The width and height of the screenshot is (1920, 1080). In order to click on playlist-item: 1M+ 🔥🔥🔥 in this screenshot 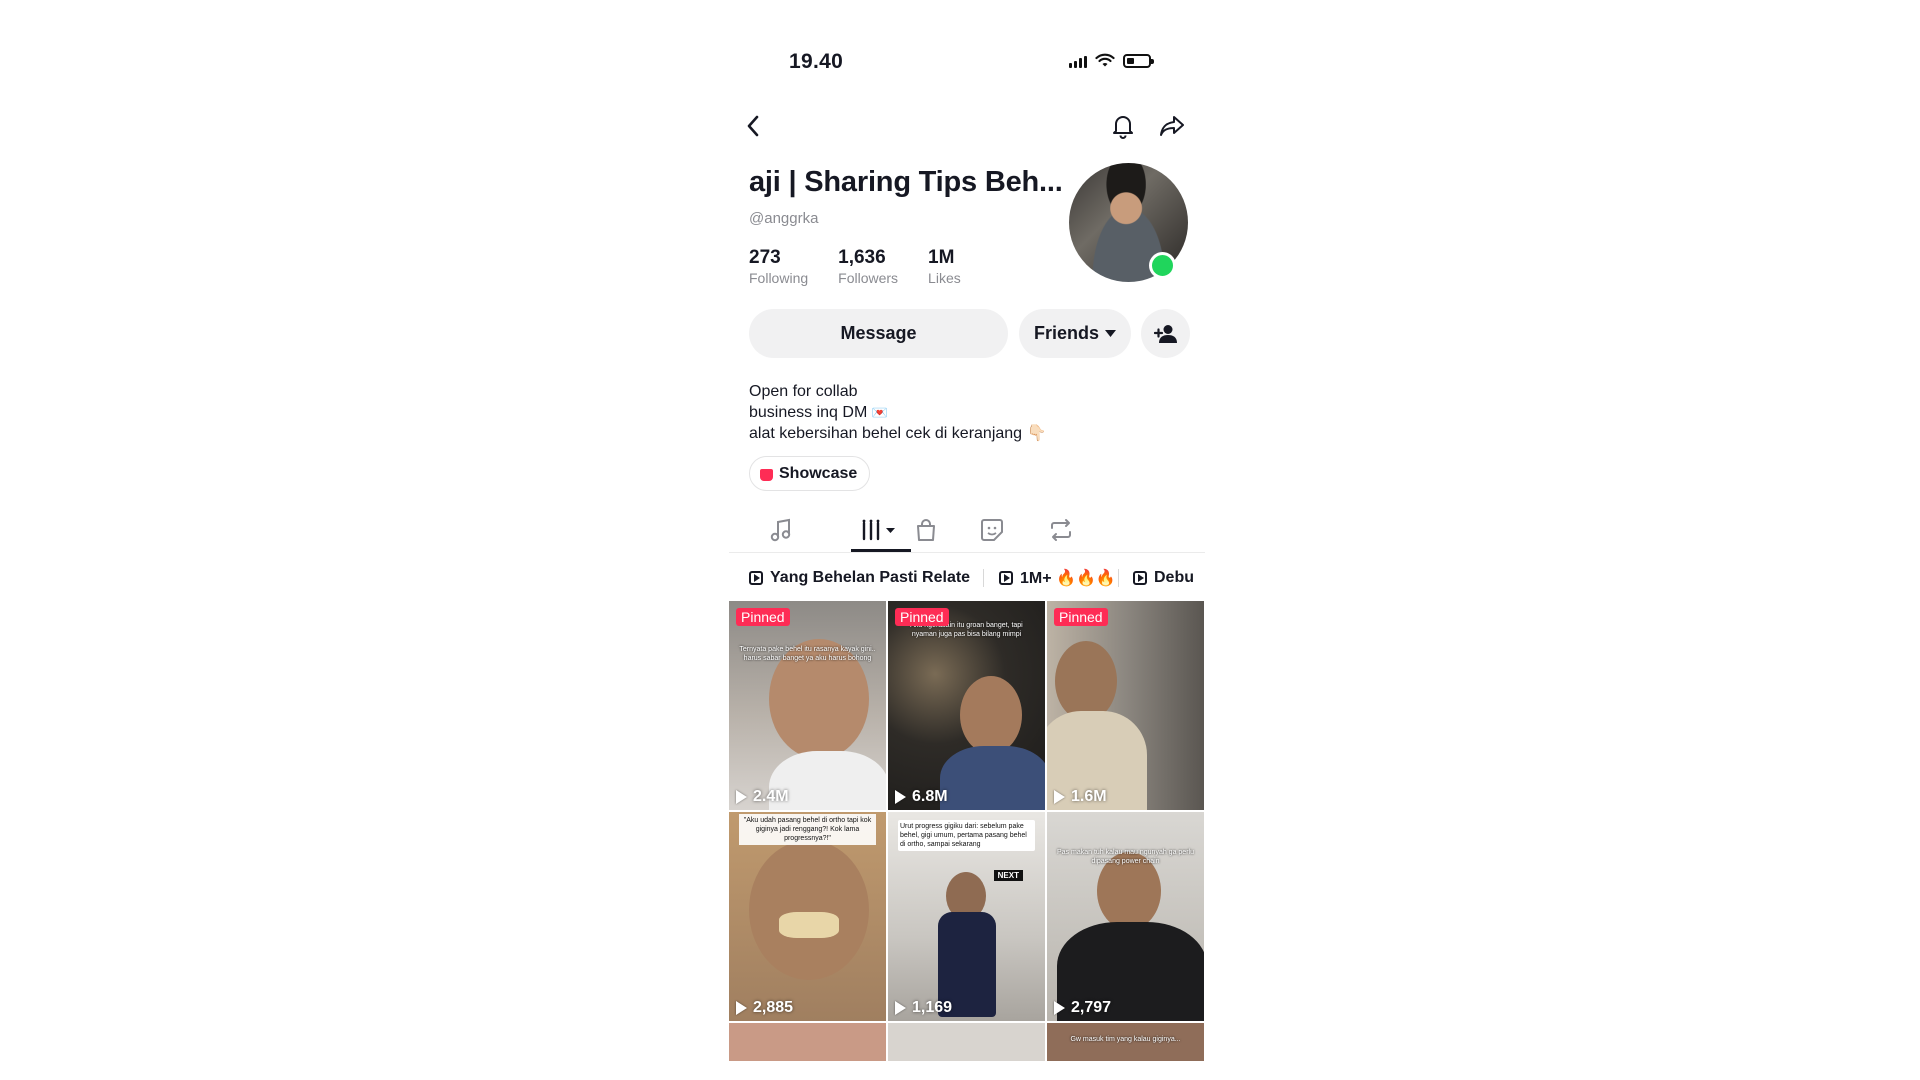, I will do `click(1057, 578)`.